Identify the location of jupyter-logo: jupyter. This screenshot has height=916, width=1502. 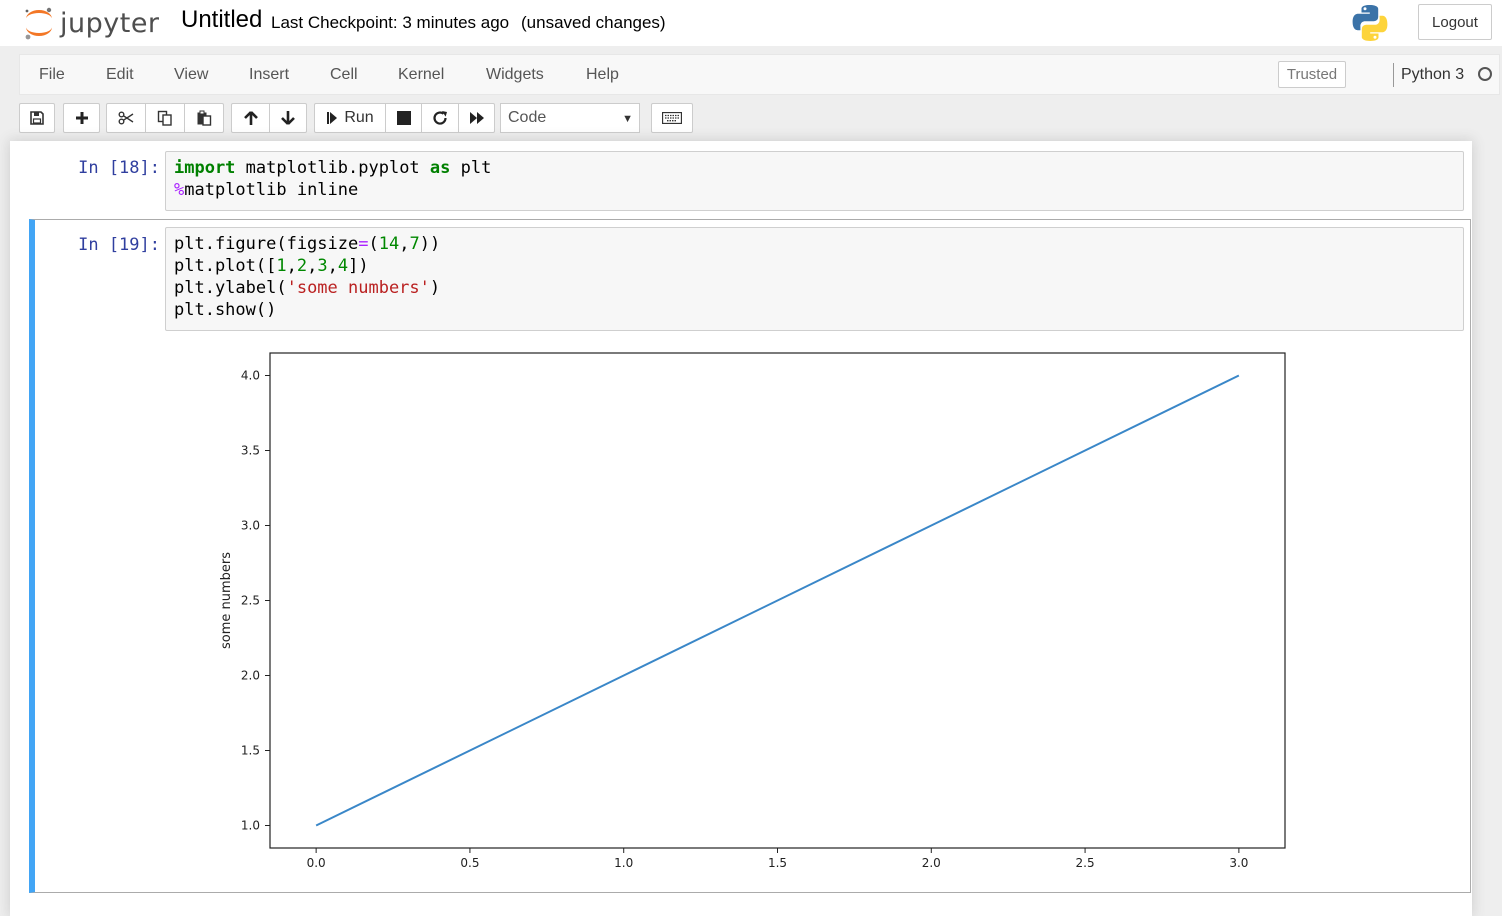
(91, 23).